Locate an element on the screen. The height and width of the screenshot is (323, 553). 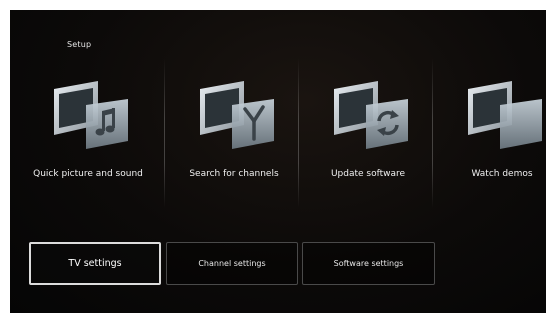
tile-label: Update software is located at coordinates (368, 174).